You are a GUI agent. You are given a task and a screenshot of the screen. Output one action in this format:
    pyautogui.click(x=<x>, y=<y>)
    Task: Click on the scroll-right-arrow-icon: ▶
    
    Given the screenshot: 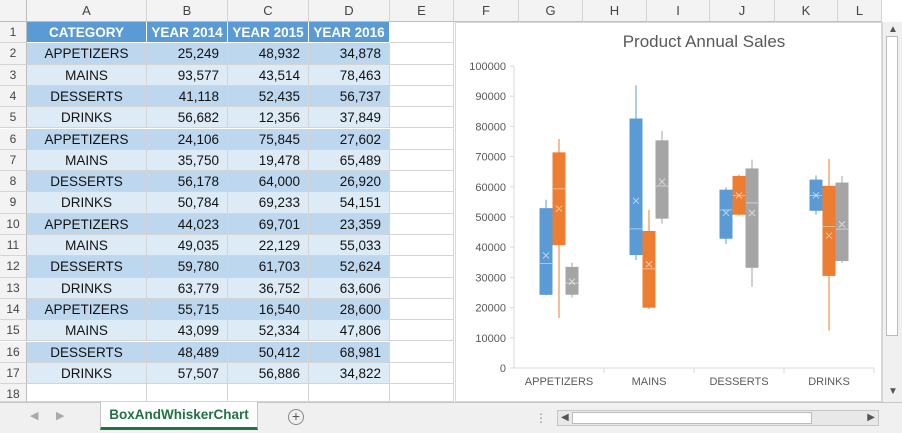 What is the action you would take?
    pyautogui.click(x=871, y=417)
    